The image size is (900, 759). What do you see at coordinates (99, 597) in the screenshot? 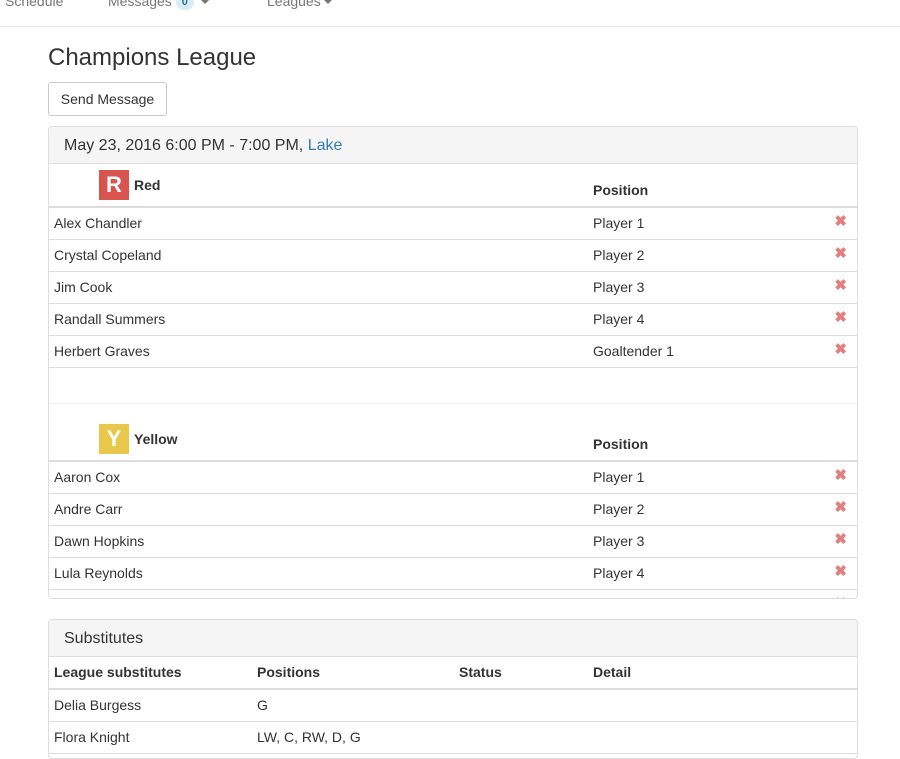
I see `player-name: Christian Terry` at bounding box center [99, 597].